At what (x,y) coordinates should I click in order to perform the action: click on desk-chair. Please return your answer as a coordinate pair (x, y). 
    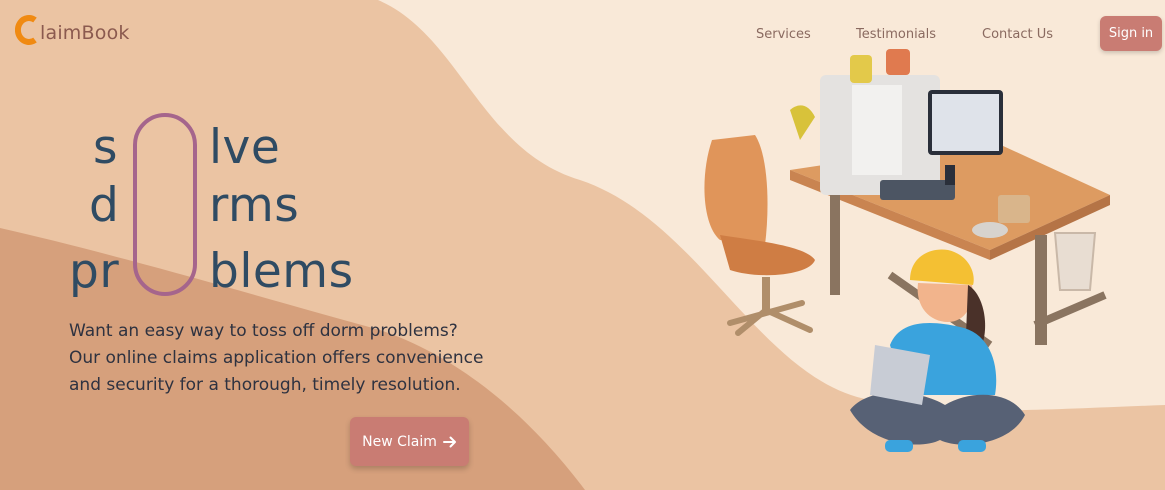
    Looking at the image, I should click on (759, 235).